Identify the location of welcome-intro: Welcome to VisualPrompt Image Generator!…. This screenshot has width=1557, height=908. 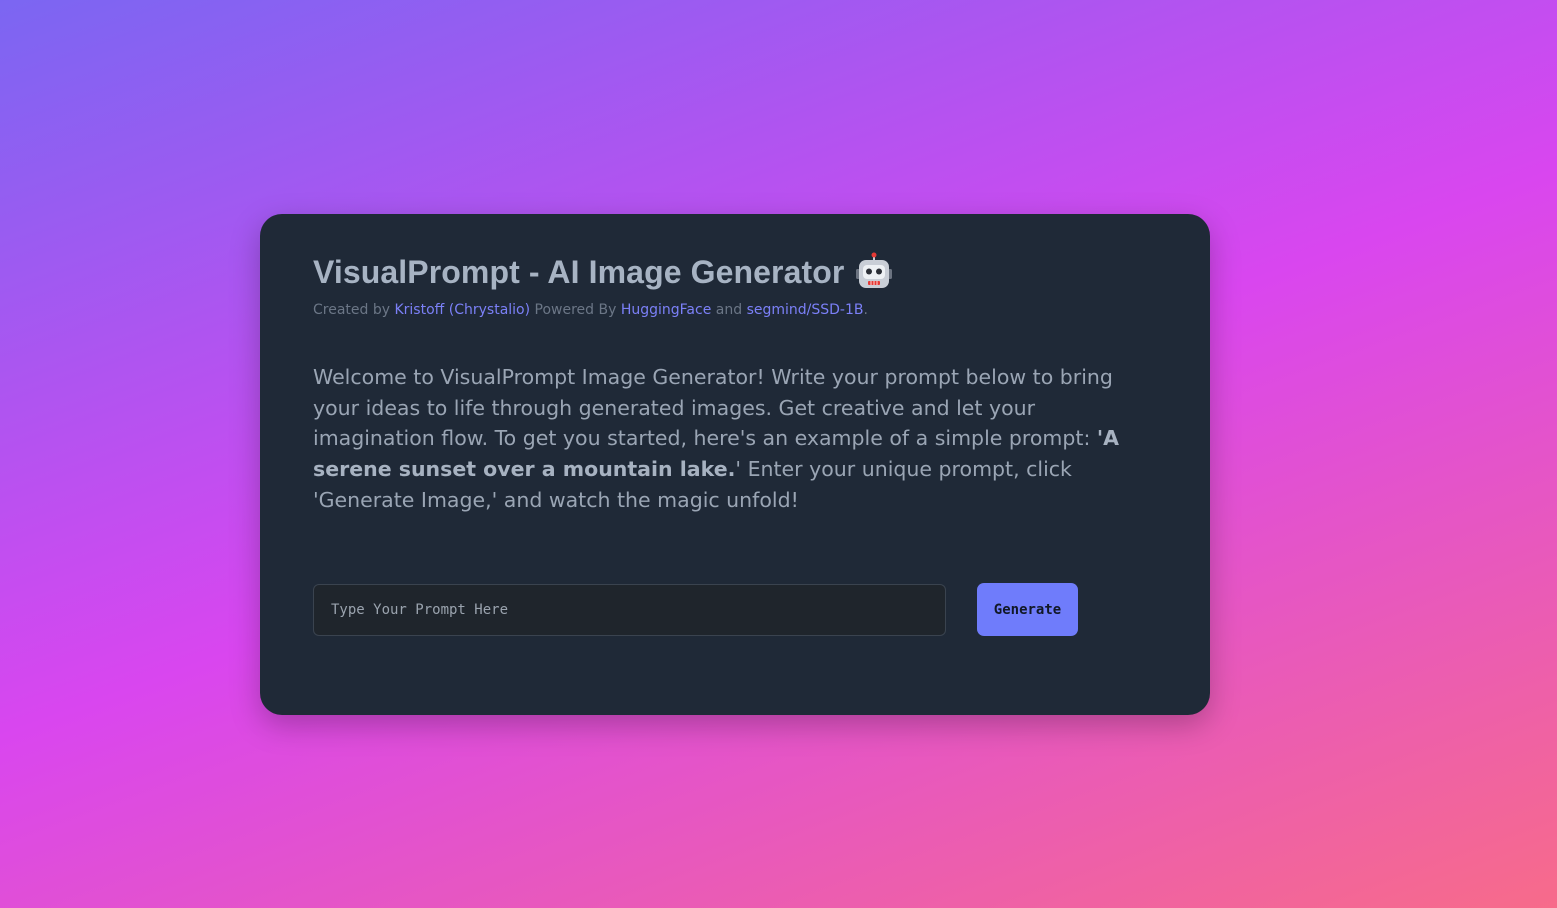
(713, 408).